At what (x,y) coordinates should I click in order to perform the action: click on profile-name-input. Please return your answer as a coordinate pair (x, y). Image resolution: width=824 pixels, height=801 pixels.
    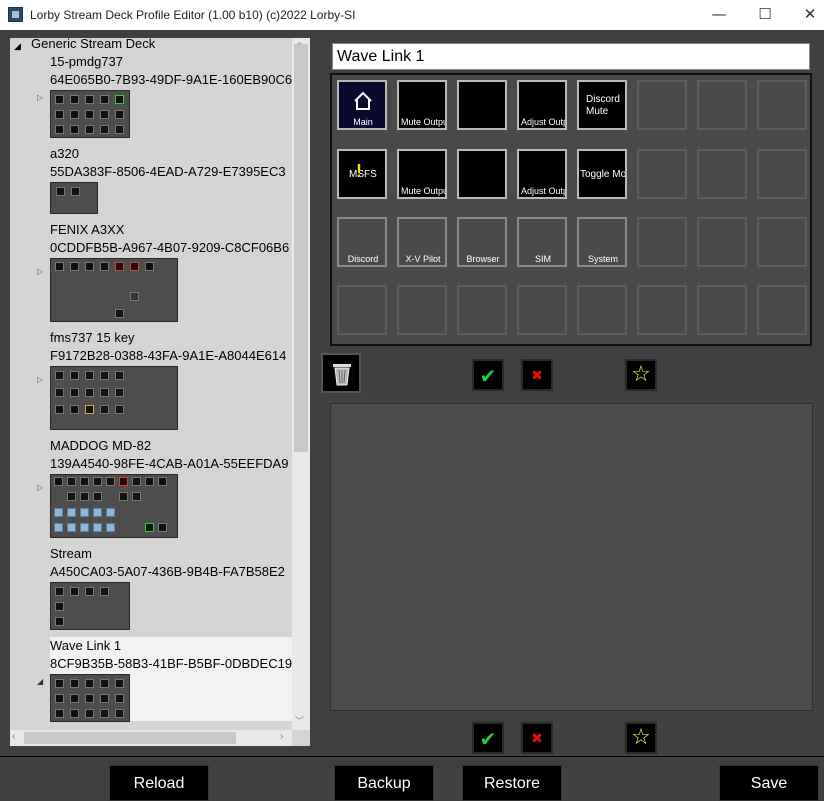
    Looking at the image, I should click on (571, 56).